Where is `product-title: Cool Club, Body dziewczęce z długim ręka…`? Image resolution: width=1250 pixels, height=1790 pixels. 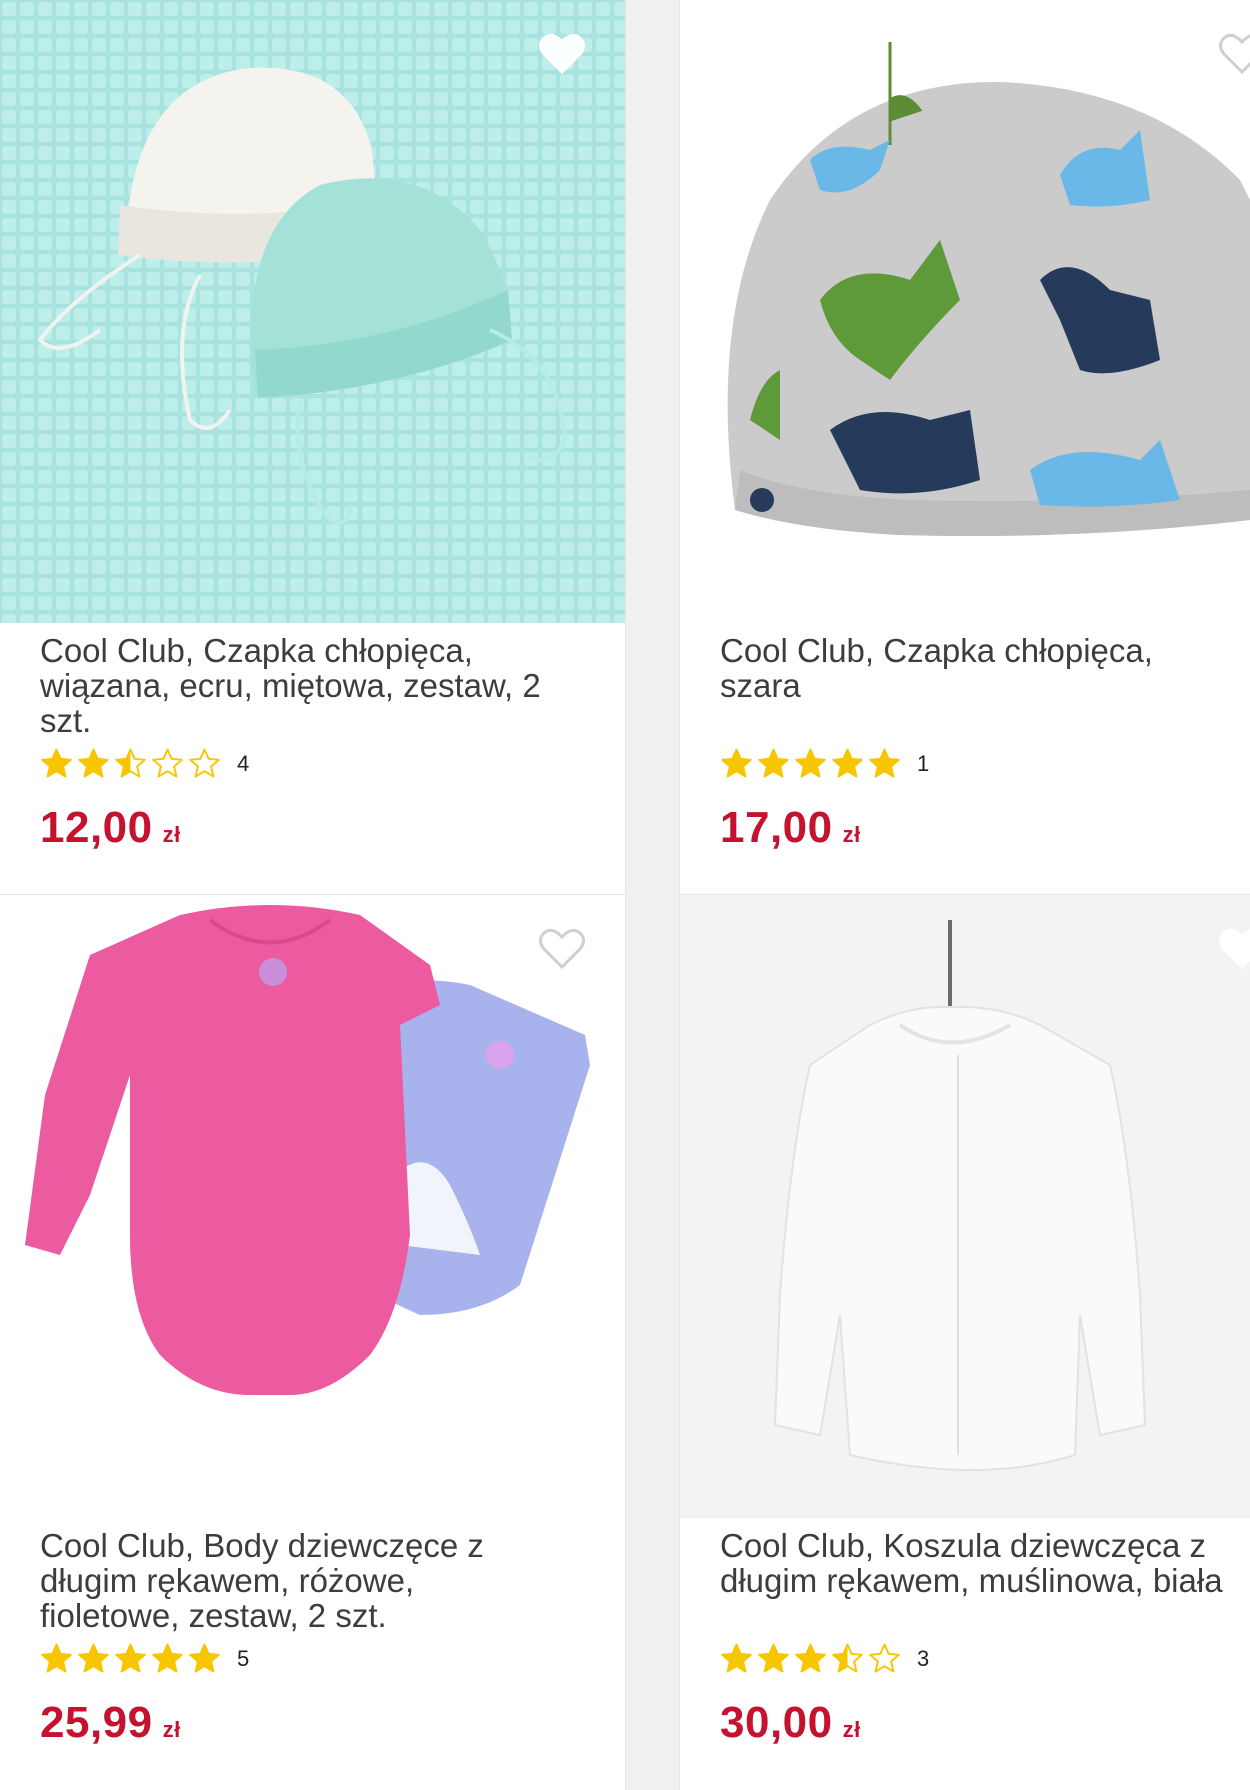
product-title: Cool Club, Body dziewczęce z długim ręka… is located at coordinates (326, 1580).